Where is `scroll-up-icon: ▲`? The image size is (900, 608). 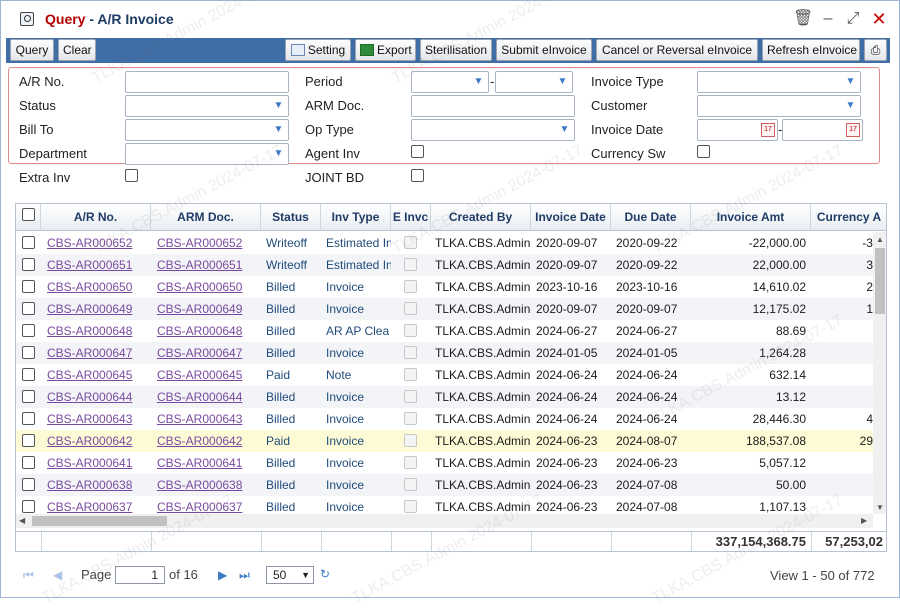
scroll-up-icon: ▲ is located at coordinates (880, 239).